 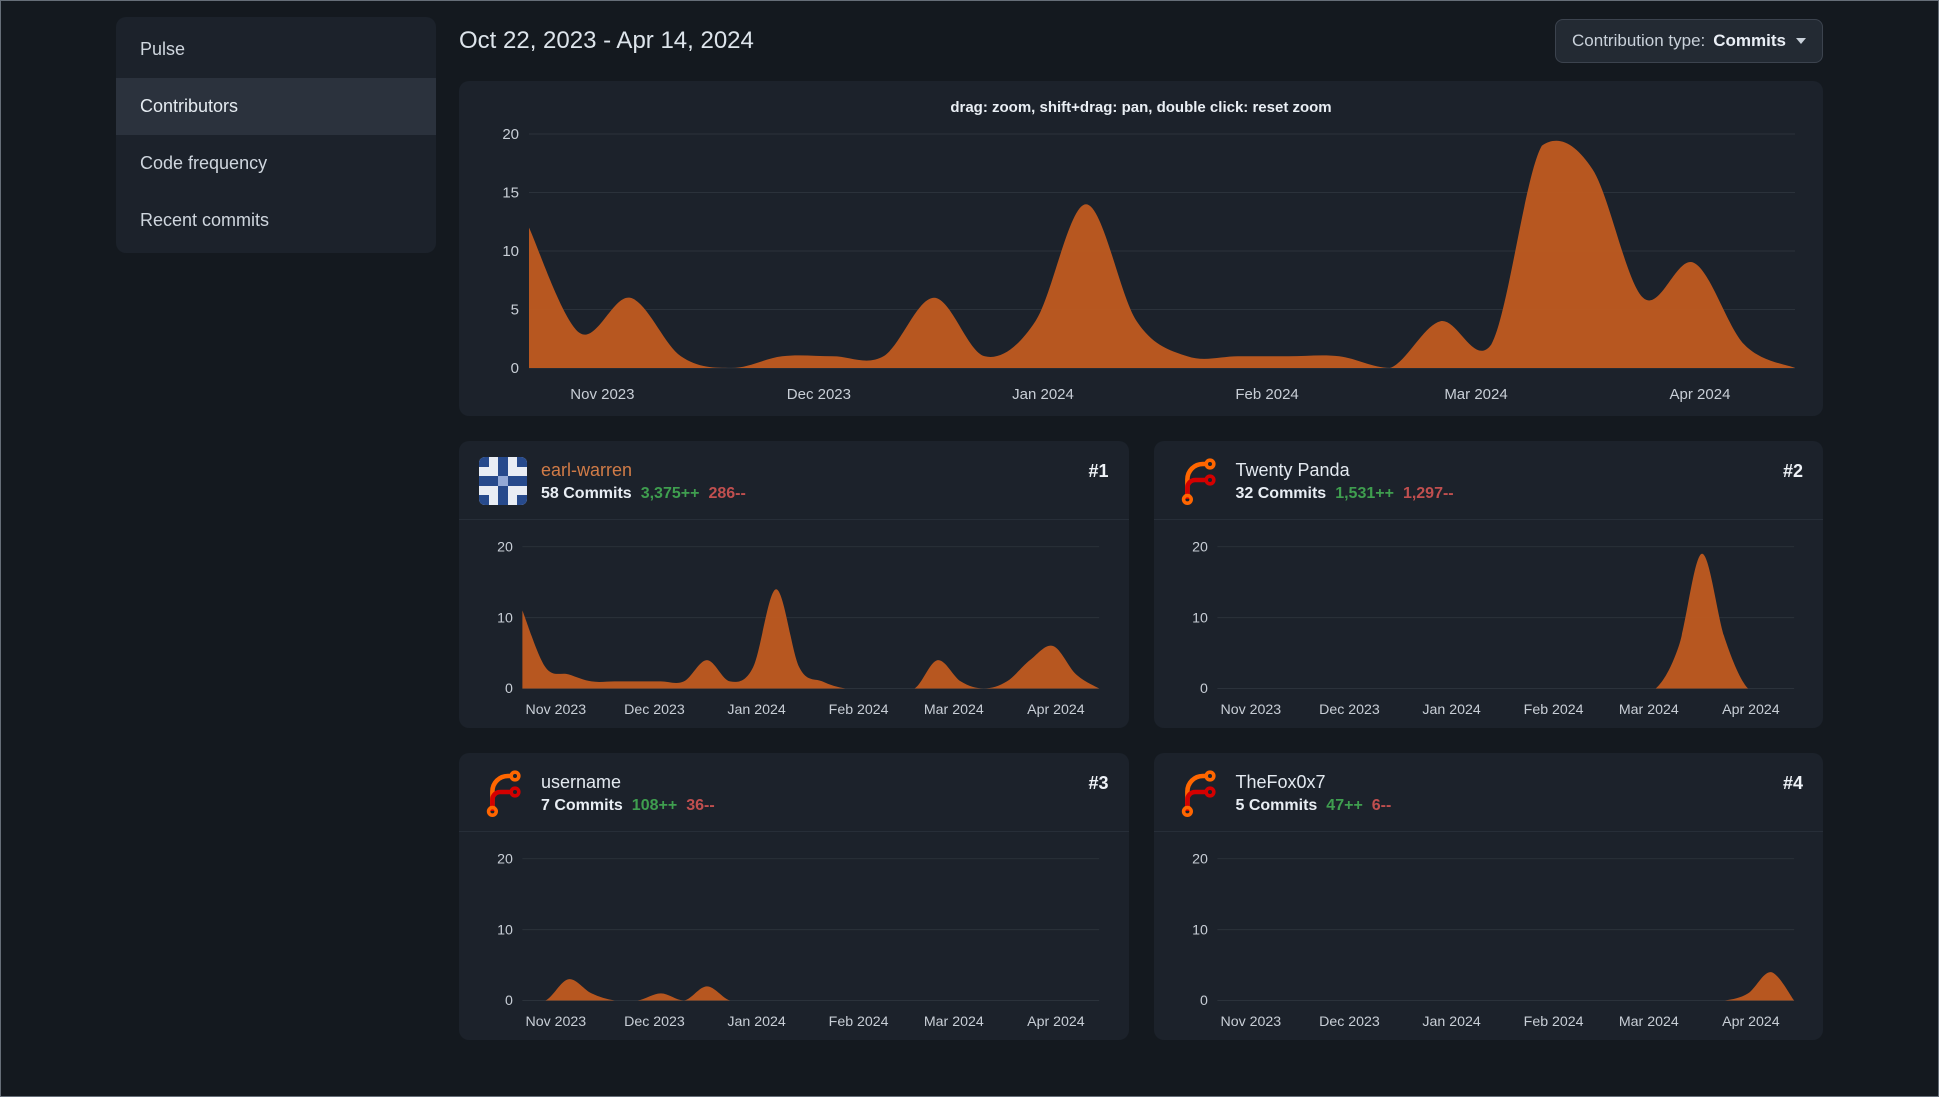 I want to click on sidebar-item-pulse: Pulse, so click(x=276, y=49).